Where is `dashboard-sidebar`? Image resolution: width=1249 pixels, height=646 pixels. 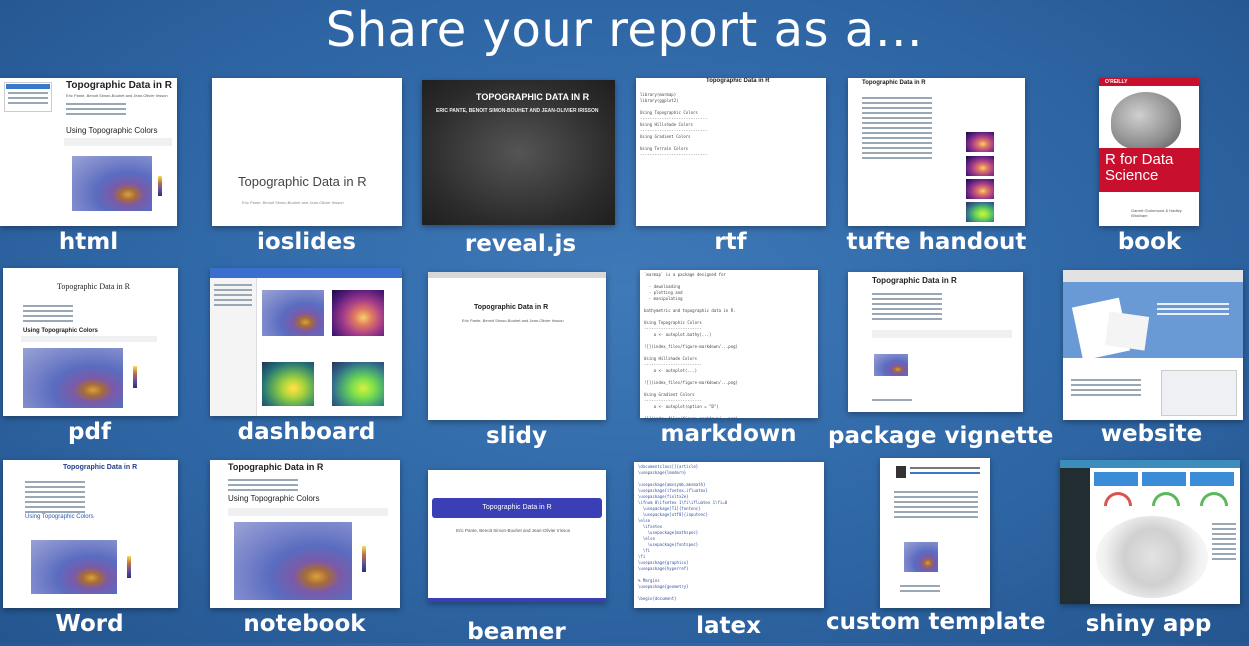
dashboard-sidebar is located at coordinates (233, 347).